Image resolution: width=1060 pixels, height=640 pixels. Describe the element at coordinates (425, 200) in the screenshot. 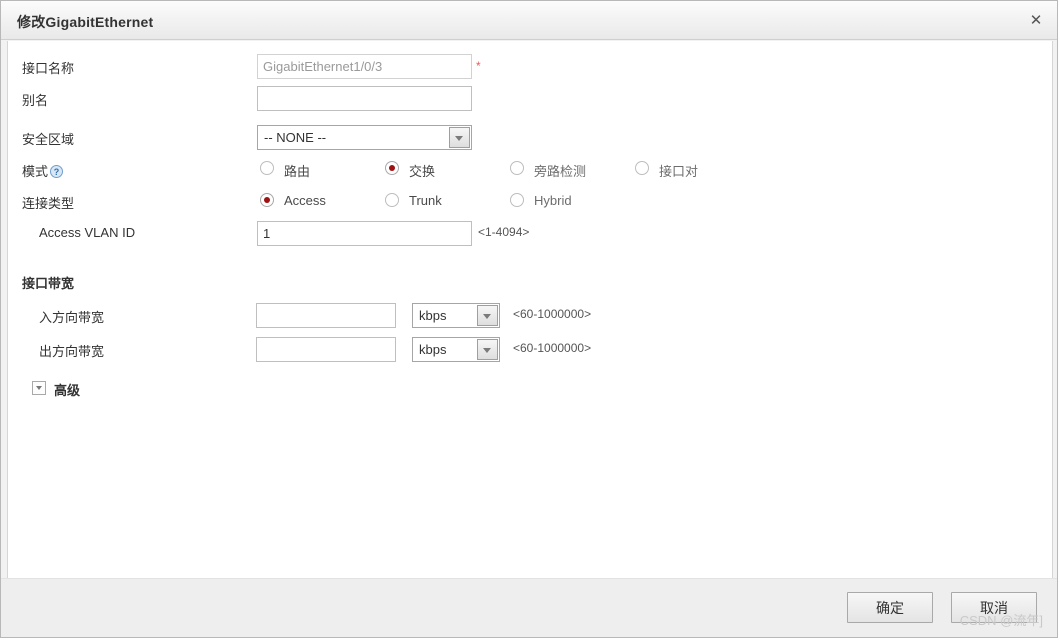

I see `radio-link-trunk-label: Trunk` at that location.